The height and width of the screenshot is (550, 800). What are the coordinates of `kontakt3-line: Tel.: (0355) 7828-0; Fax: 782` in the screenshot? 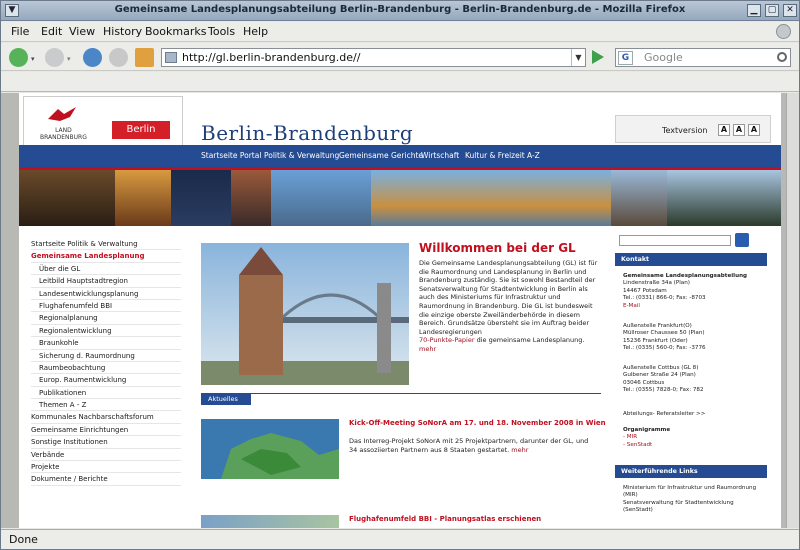 It's located at (663, 390).